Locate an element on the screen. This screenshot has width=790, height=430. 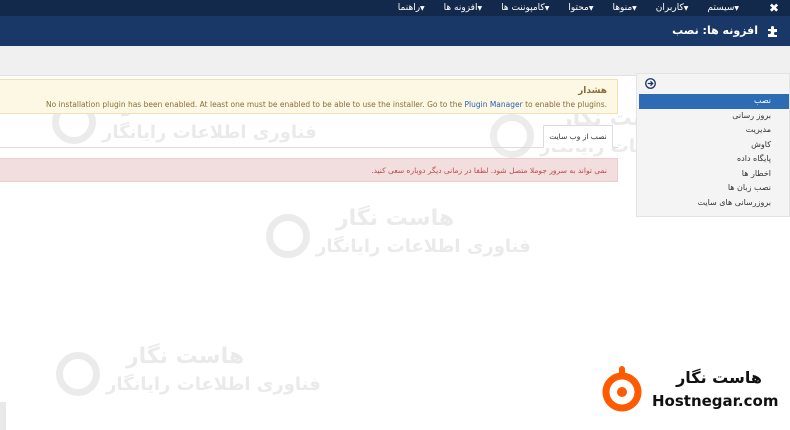
warning-title: هشدار is located at coordinates (592, 91).